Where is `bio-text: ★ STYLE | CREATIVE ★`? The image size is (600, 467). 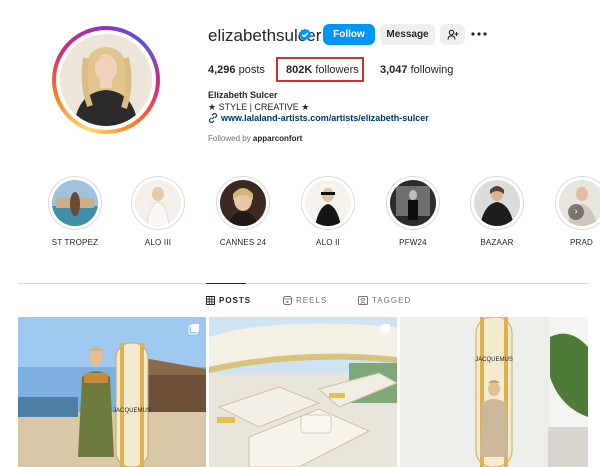 bio-text: ★ STYLE | CREATIVE ★ is located at coordinates (259, 107).